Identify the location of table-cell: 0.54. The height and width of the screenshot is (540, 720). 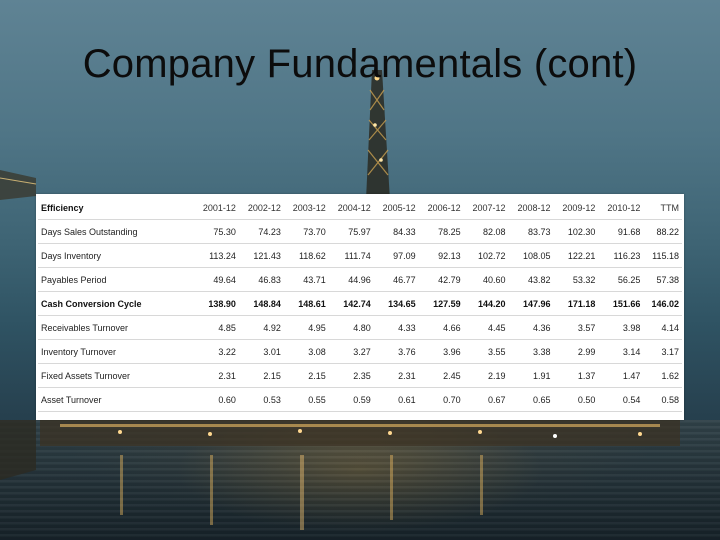
(621, 399).